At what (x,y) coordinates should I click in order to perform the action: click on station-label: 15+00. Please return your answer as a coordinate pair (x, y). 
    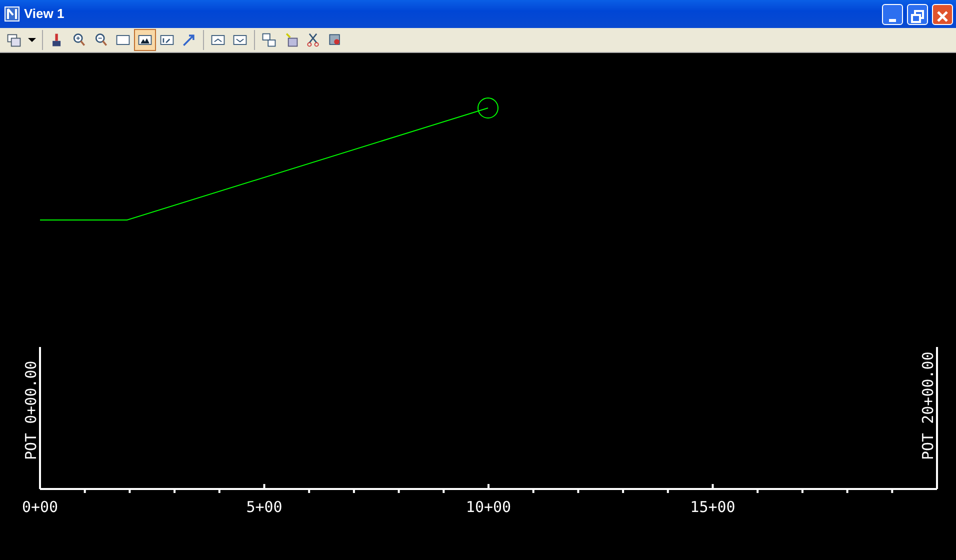
    Looking at the image, I should click on (713, 507).